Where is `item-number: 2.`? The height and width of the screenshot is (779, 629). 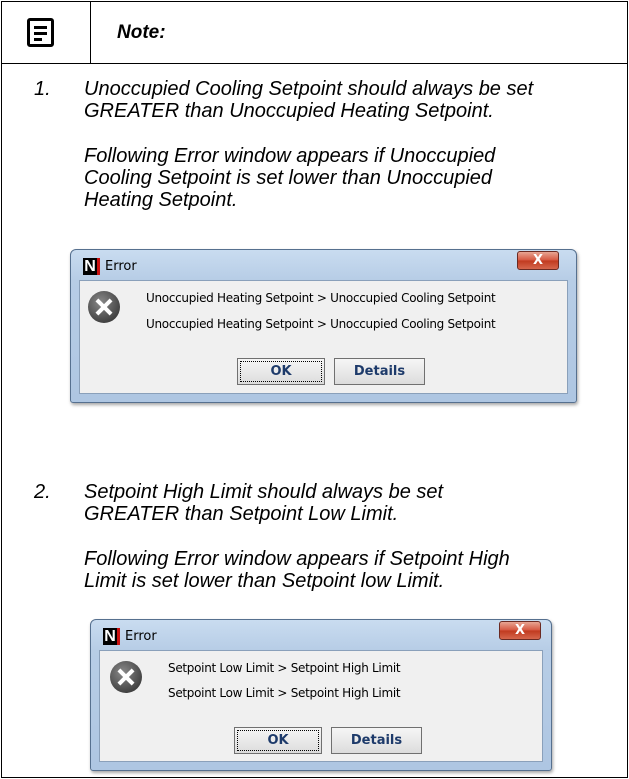 item-number: 2. is located at coordinates (42, 492).